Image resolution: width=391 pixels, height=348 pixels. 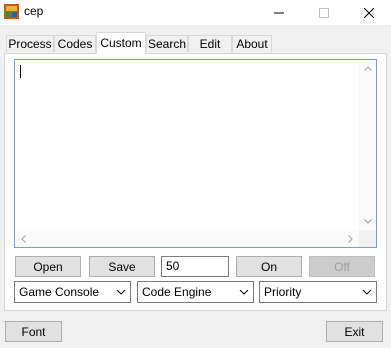 What do you see at coordinates (121, 43) in the screenshot?
I see `tab-custom: Custom` at bounding box center [121, 43].